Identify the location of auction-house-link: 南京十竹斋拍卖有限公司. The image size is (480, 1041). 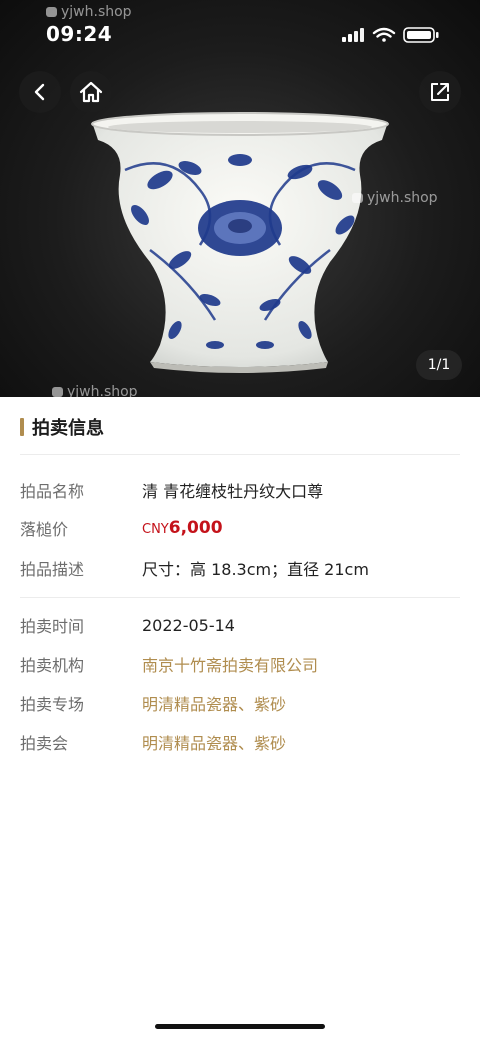
(230, 664).